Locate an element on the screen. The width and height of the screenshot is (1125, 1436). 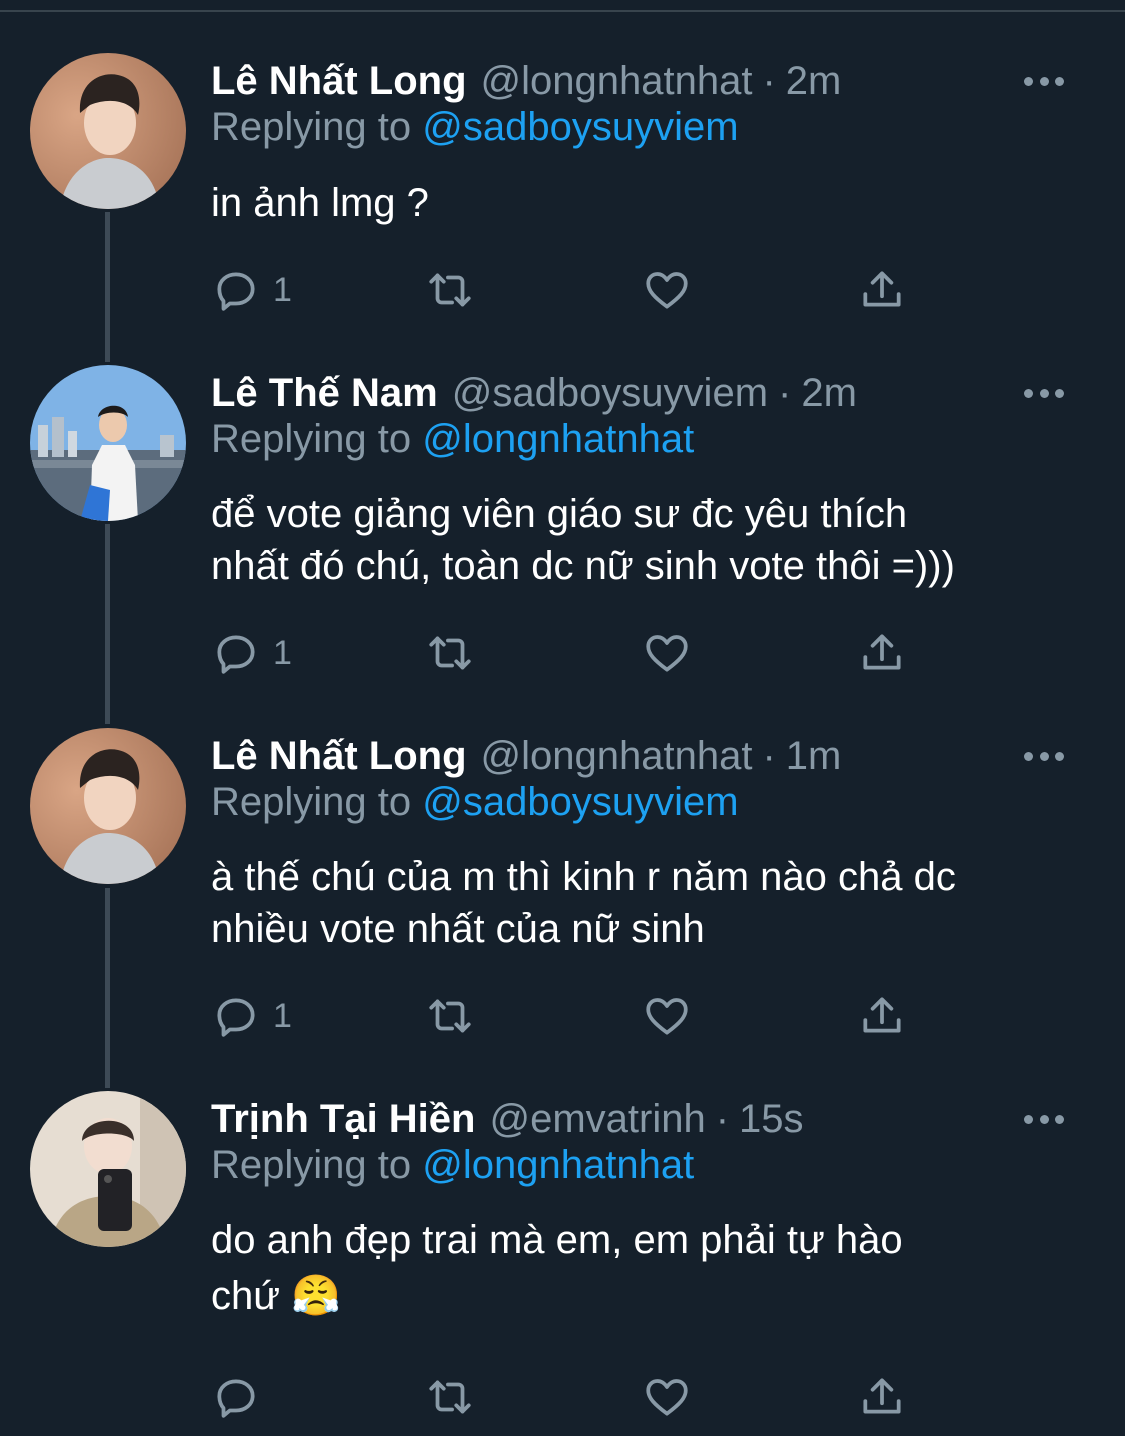
tweet-text-line: để vote giảng viên giáo sư đc yêu thích is located at coordinates (559, 514).